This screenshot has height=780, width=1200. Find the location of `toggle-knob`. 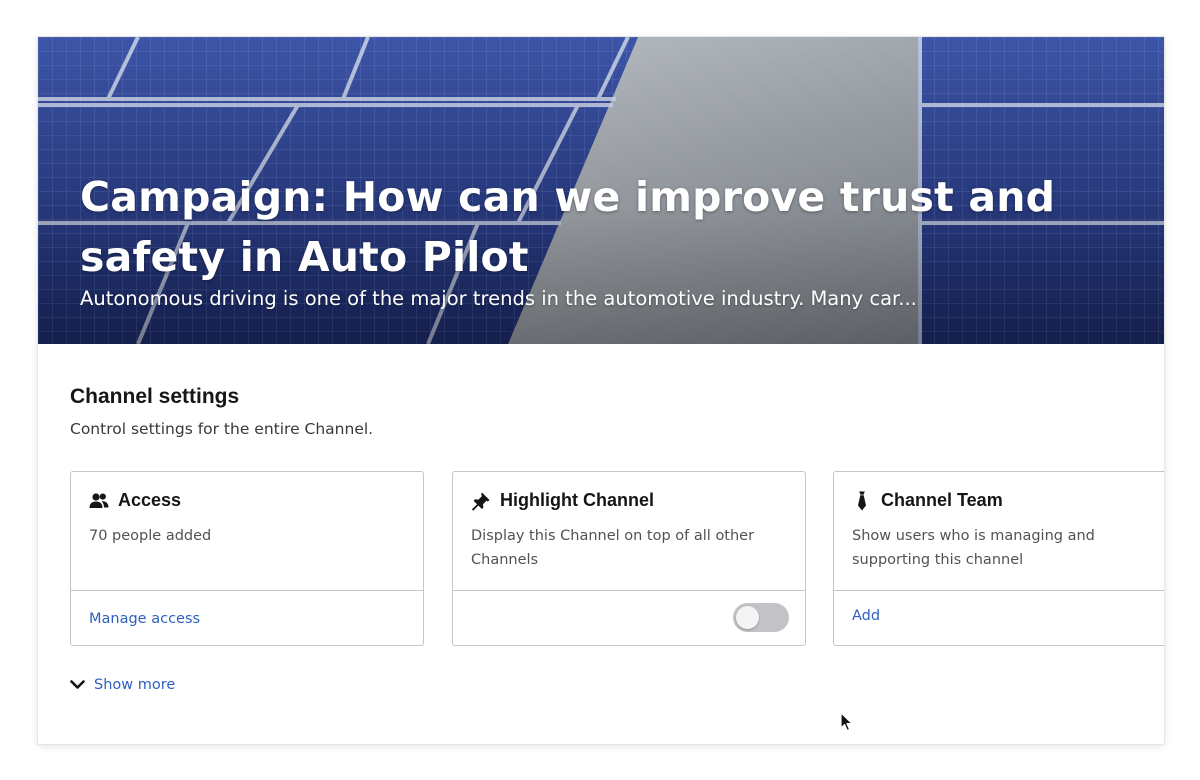

toggle-knob is located at coordinates (747, 617).